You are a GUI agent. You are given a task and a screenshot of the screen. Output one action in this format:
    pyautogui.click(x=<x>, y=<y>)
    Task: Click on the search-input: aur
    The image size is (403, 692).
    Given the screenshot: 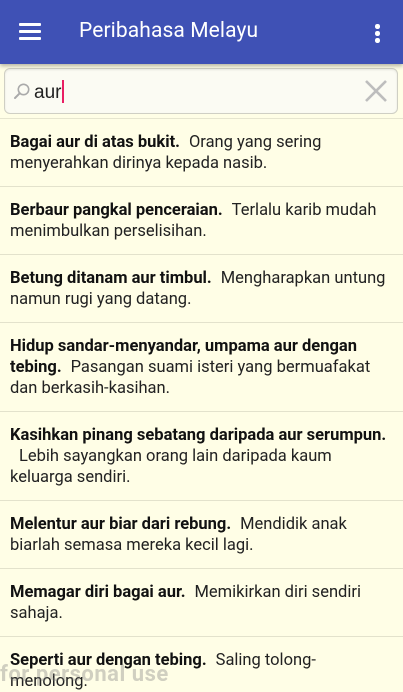 What is the action you would take?
    pyautogui.click(x=201, y=91)
    